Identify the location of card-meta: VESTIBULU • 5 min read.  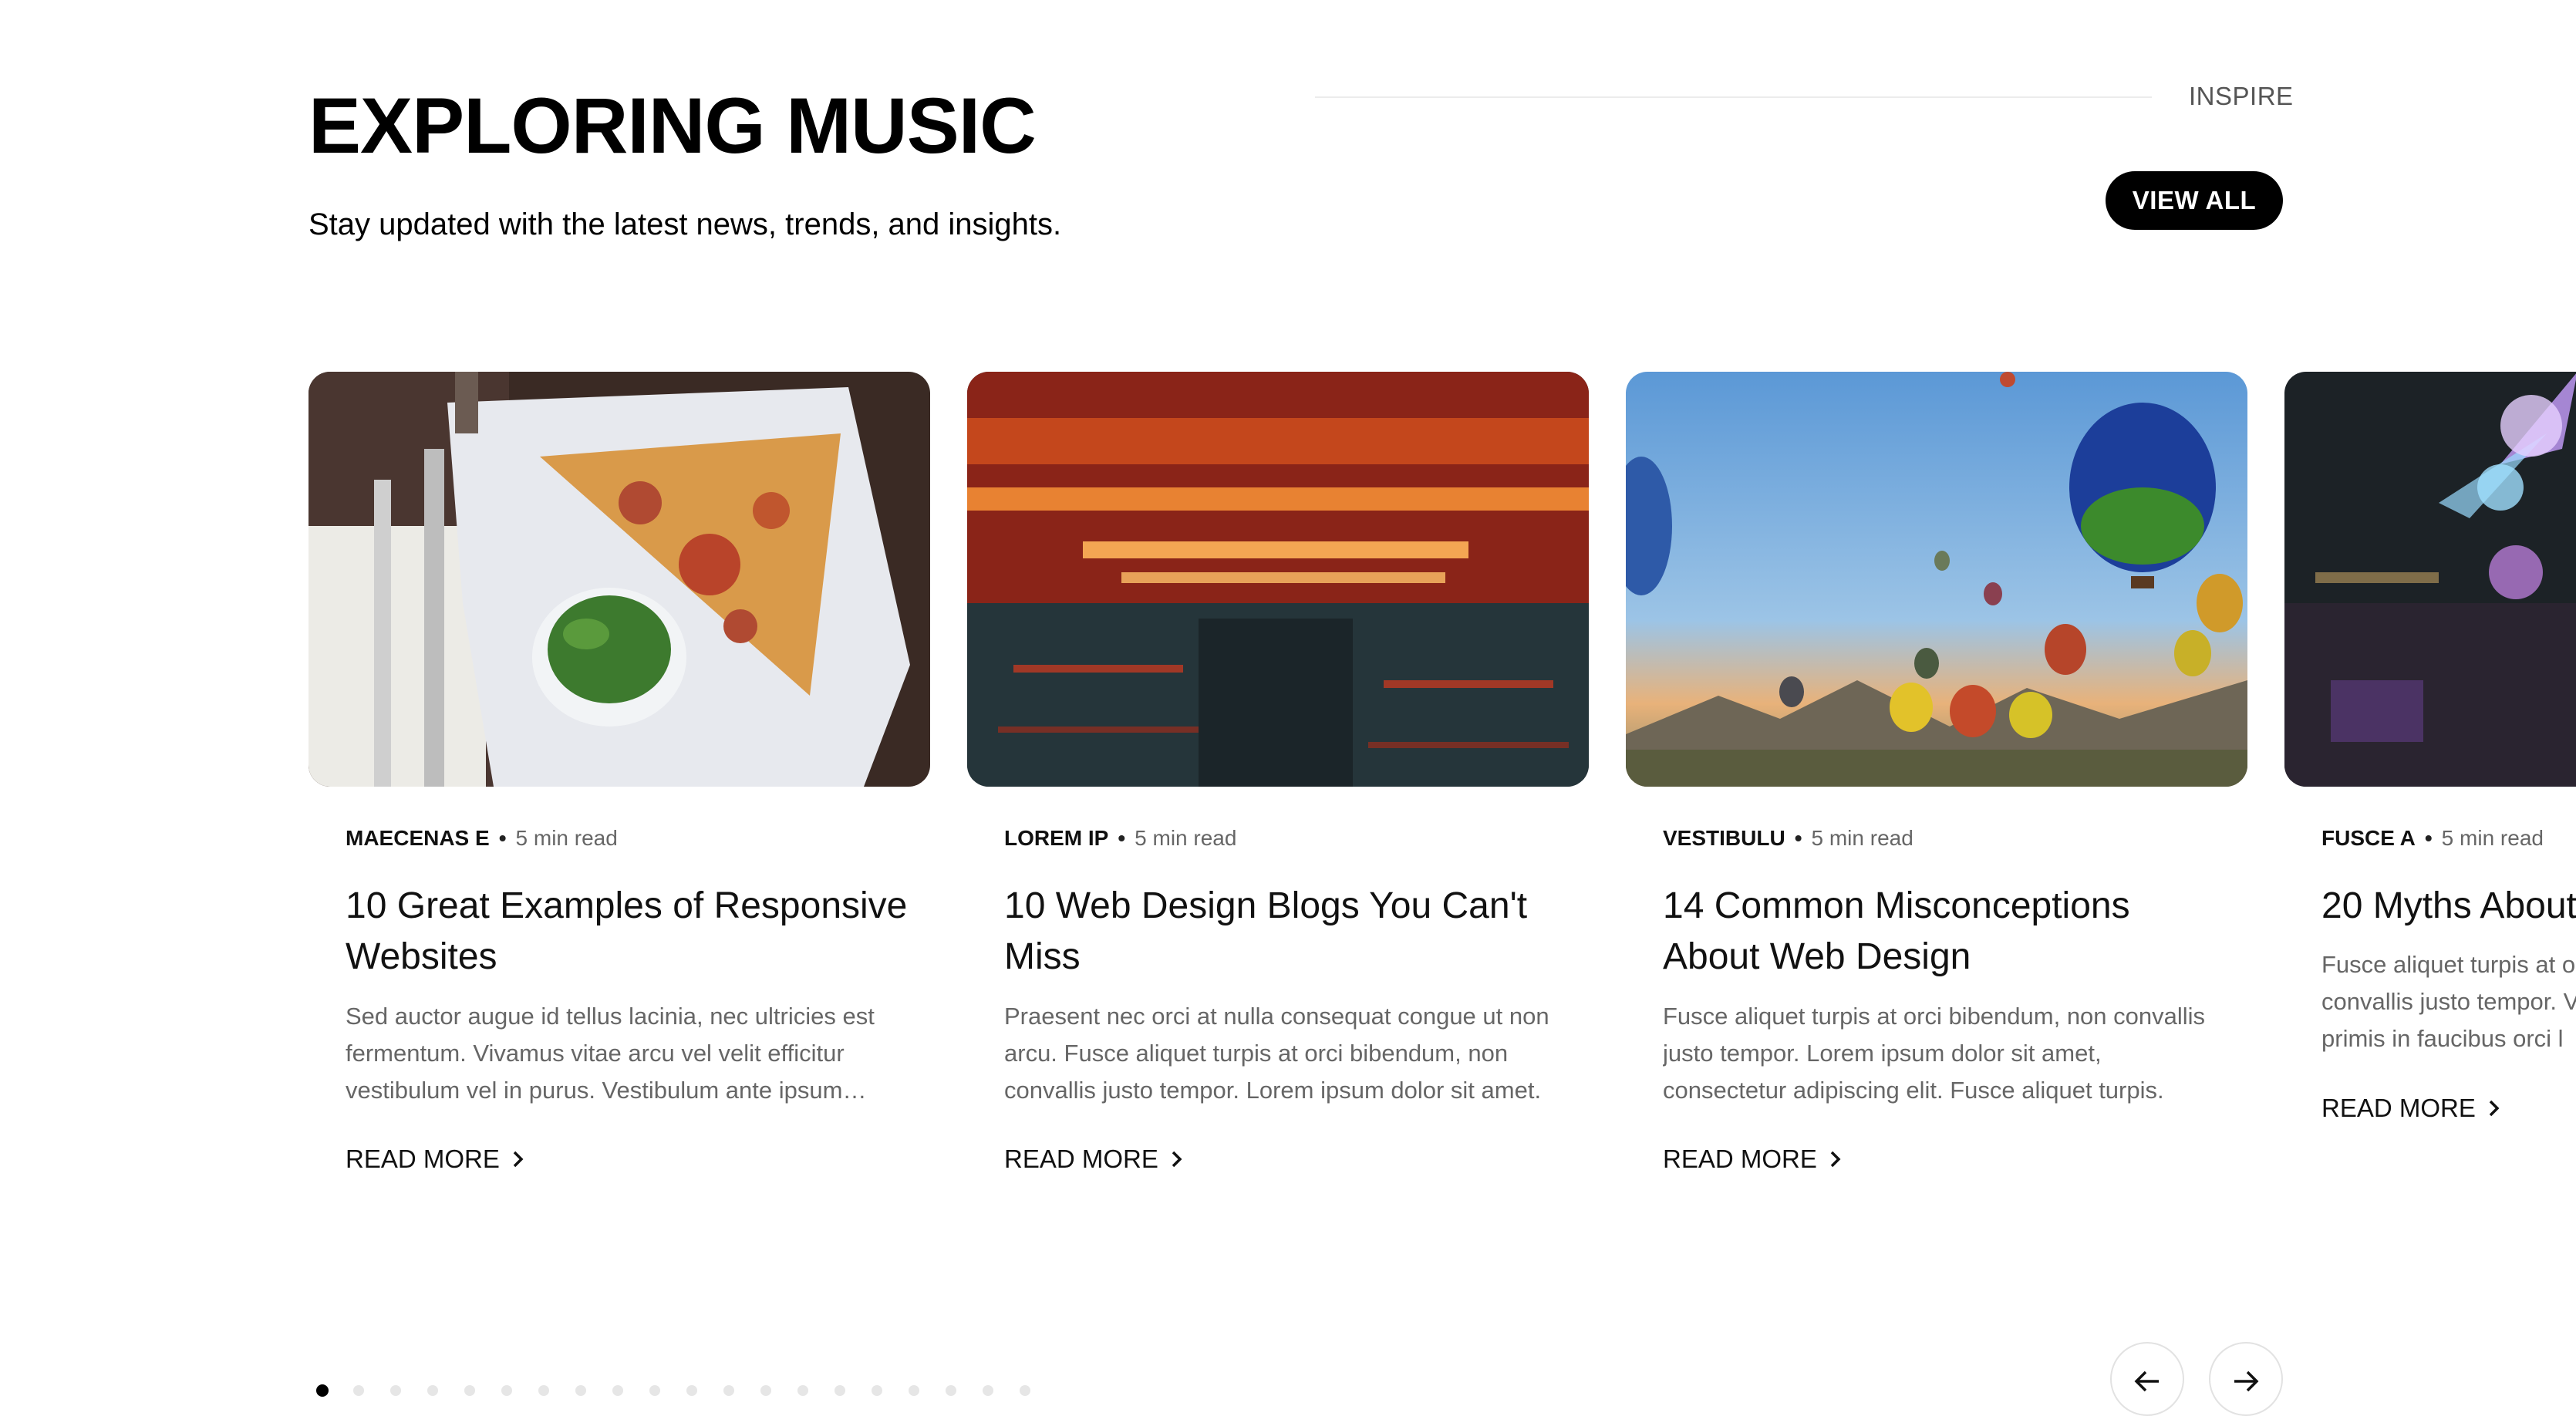
(1788, 838).